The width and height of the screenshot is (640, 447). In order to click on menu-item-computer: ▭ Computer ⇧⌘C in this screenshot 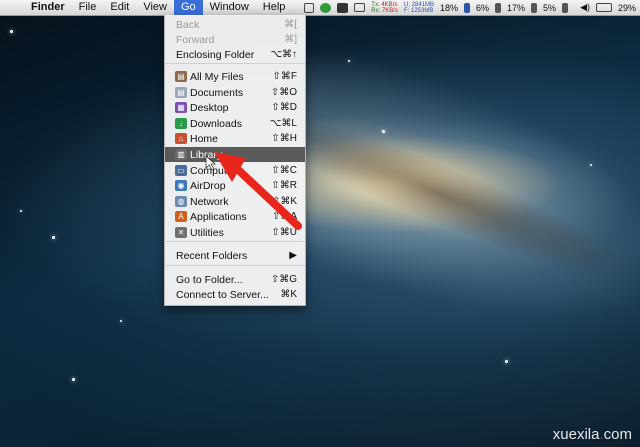, I will do `click(235, 170)`.